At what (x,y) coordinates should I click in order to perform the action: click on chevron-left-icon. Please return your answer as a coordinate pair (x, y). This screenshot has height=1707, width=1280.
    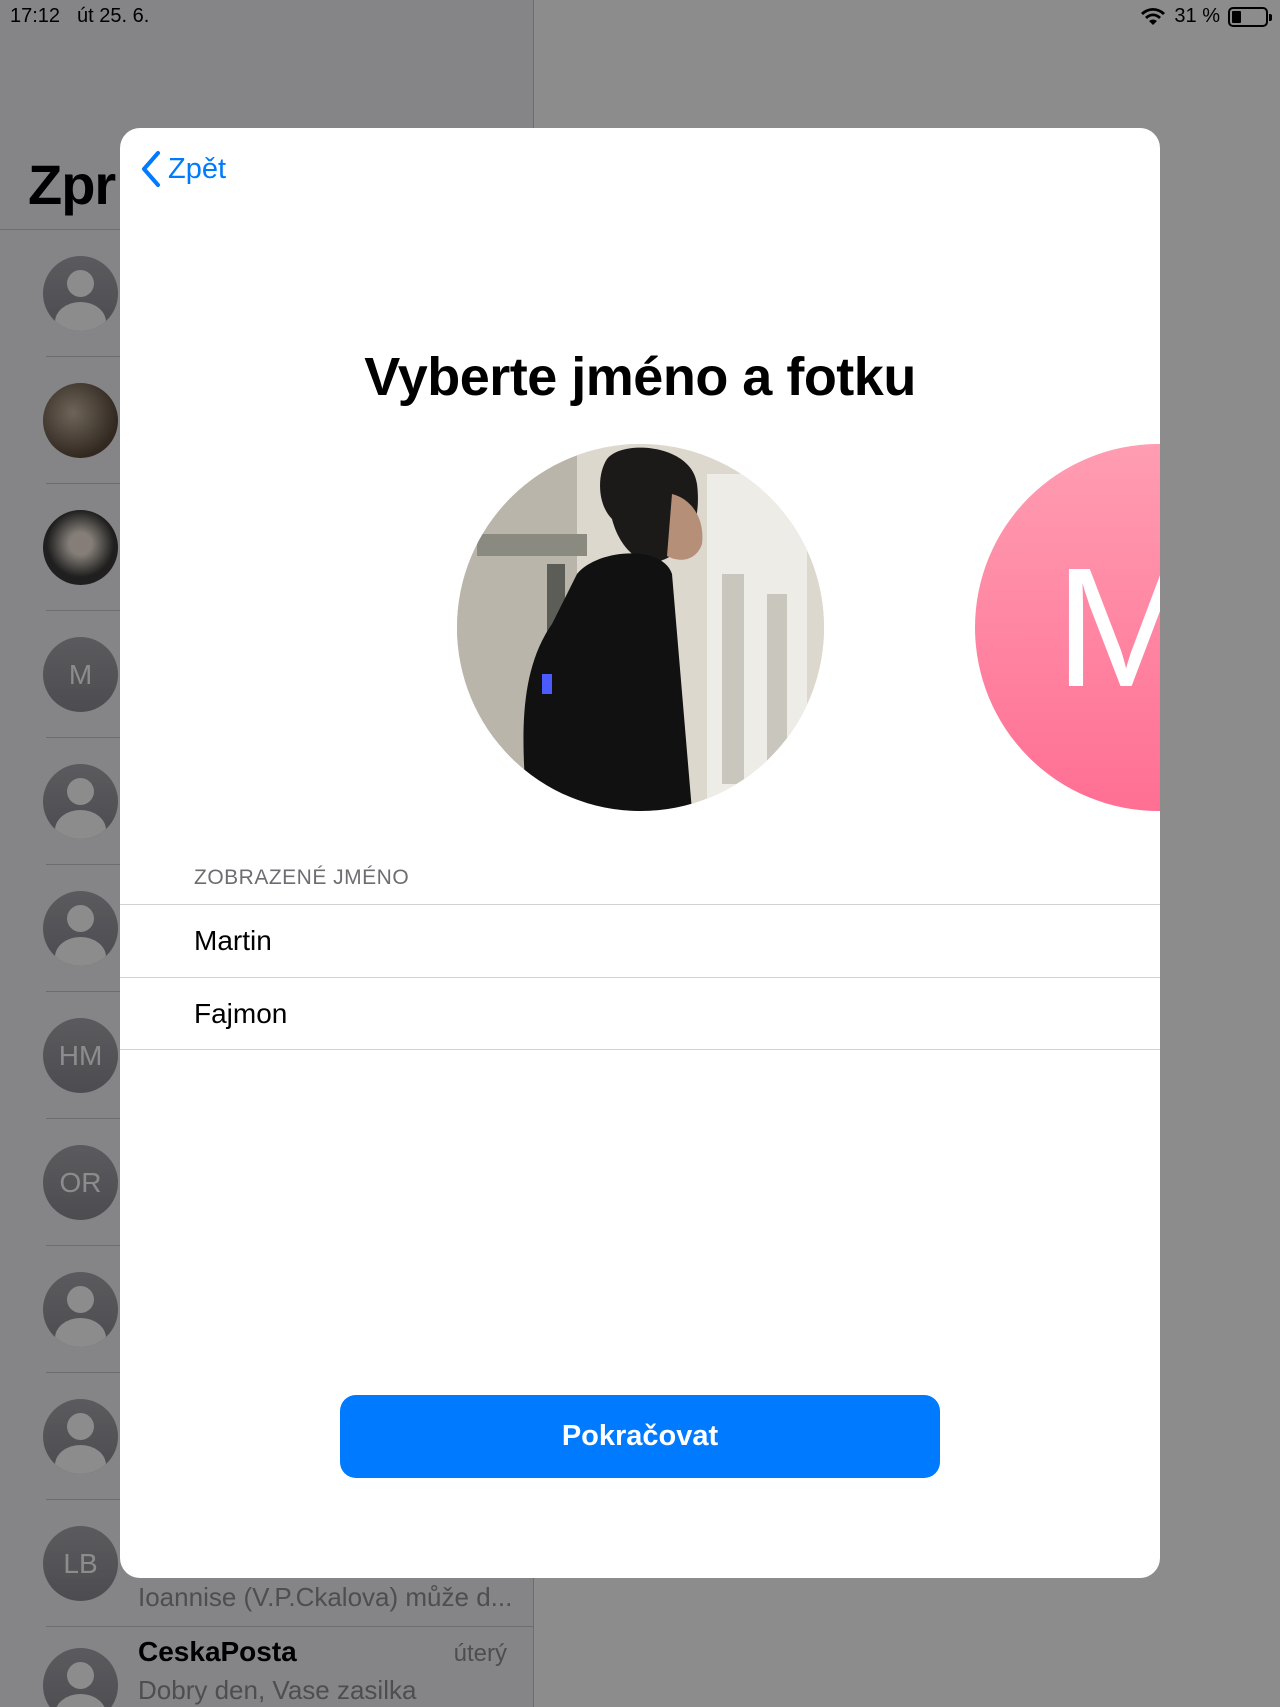
    Looking at the image, I should click on (151, 169).